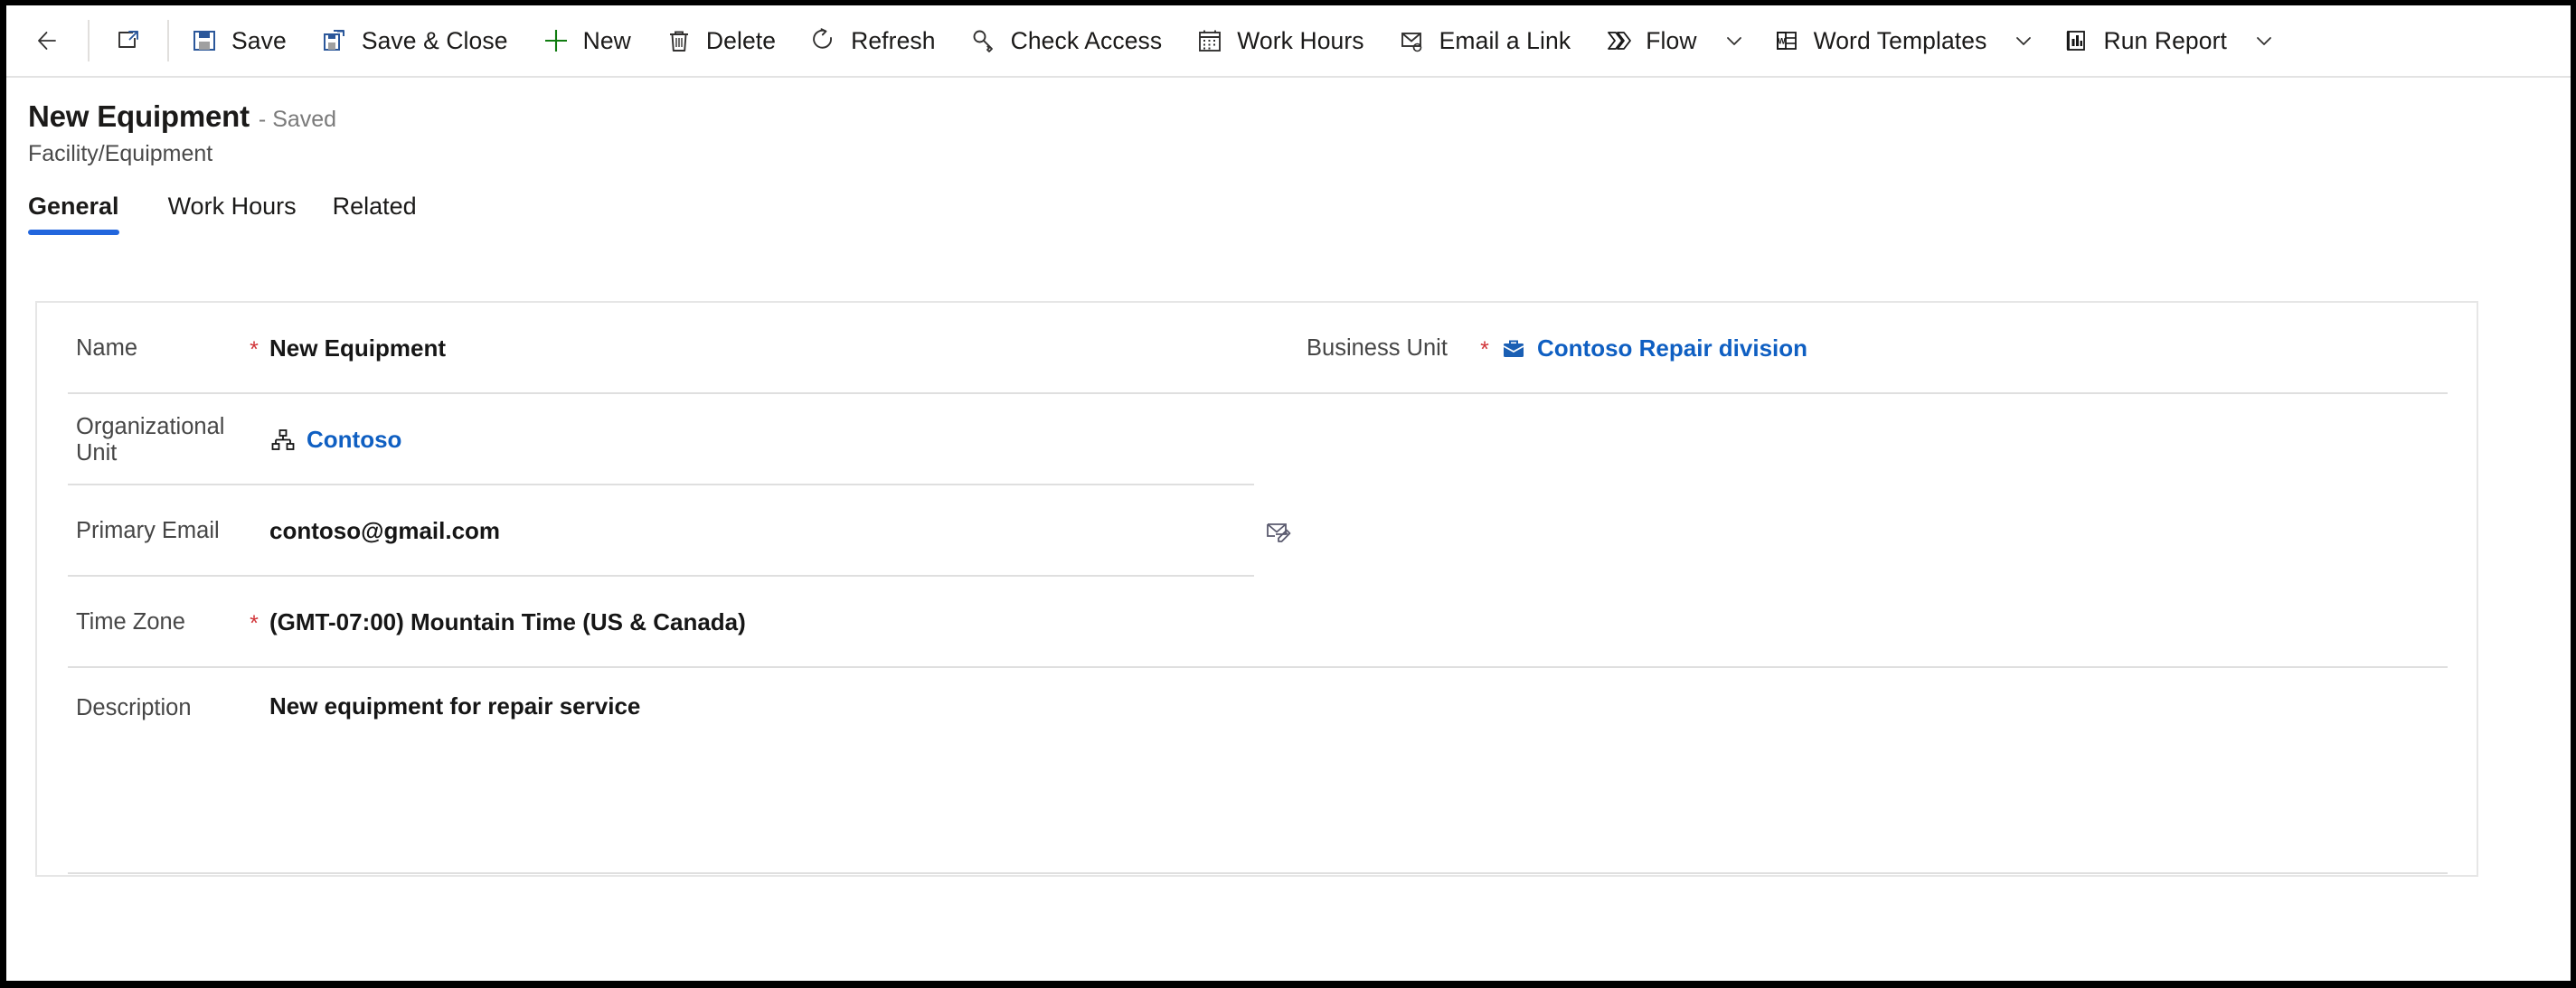  I want to click on tab-selected-indicator, so click(73, 233).